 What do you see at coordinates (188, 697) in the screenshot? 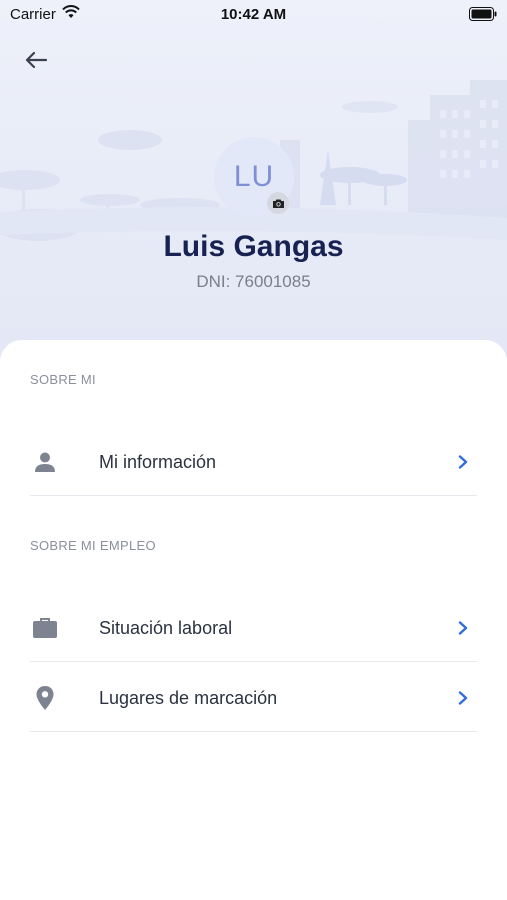
I see `menu-item-label: Lugares de marcación` at bounding box center [188, 697].